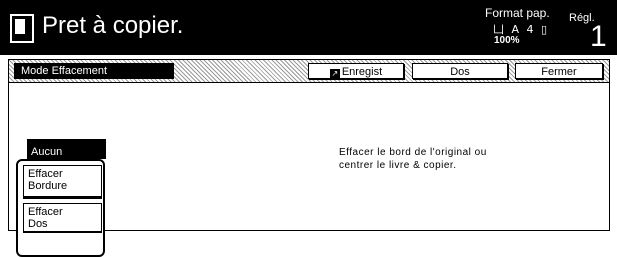 The image size is (617, 257). I want to click on paper-format-label: Format pap., so click(517, 13).